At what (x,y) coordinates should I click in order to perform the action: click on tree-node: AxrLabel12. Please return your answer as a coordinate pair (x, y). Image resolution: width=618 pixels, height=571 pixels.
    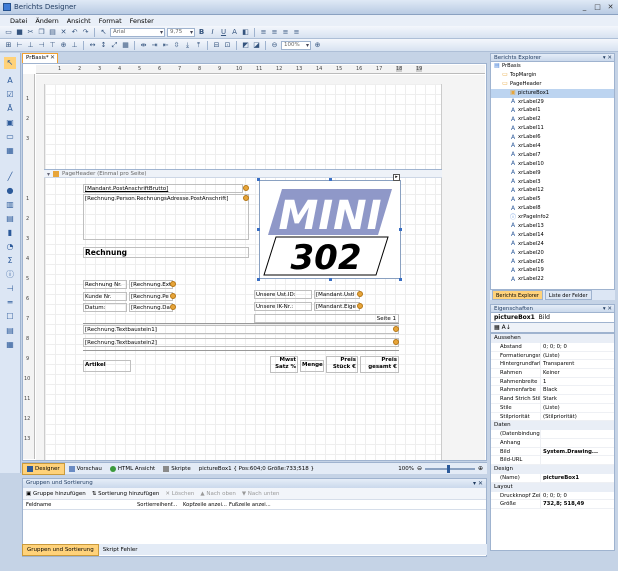
    Looking at the image, I should click on (552, 190).